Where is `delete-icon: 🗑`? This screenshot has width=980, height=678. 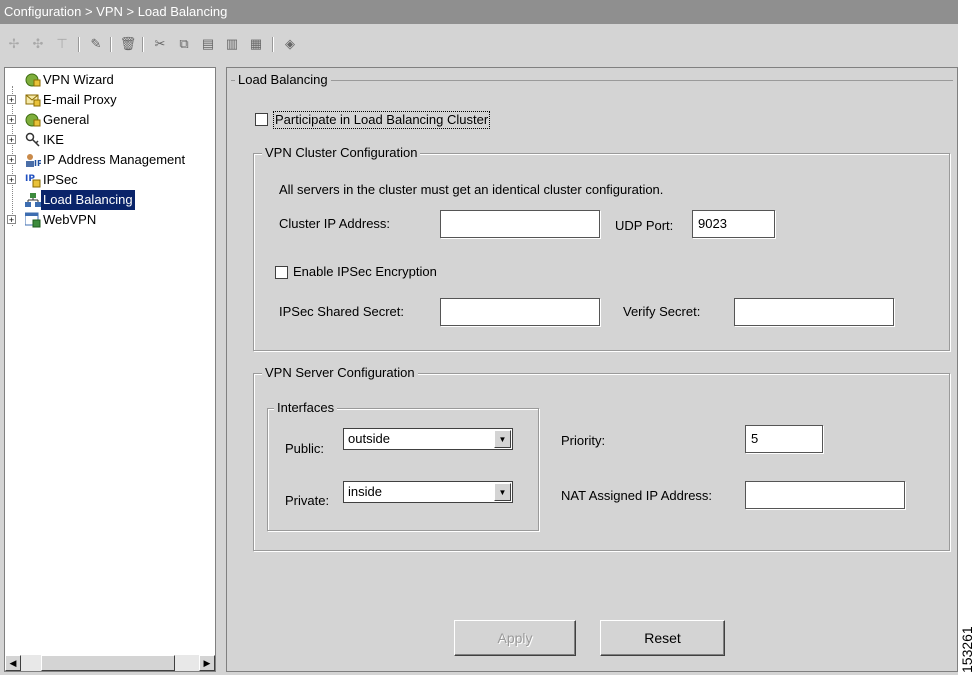
delete-icon: 🗑 is located at coordinates (128, 44).